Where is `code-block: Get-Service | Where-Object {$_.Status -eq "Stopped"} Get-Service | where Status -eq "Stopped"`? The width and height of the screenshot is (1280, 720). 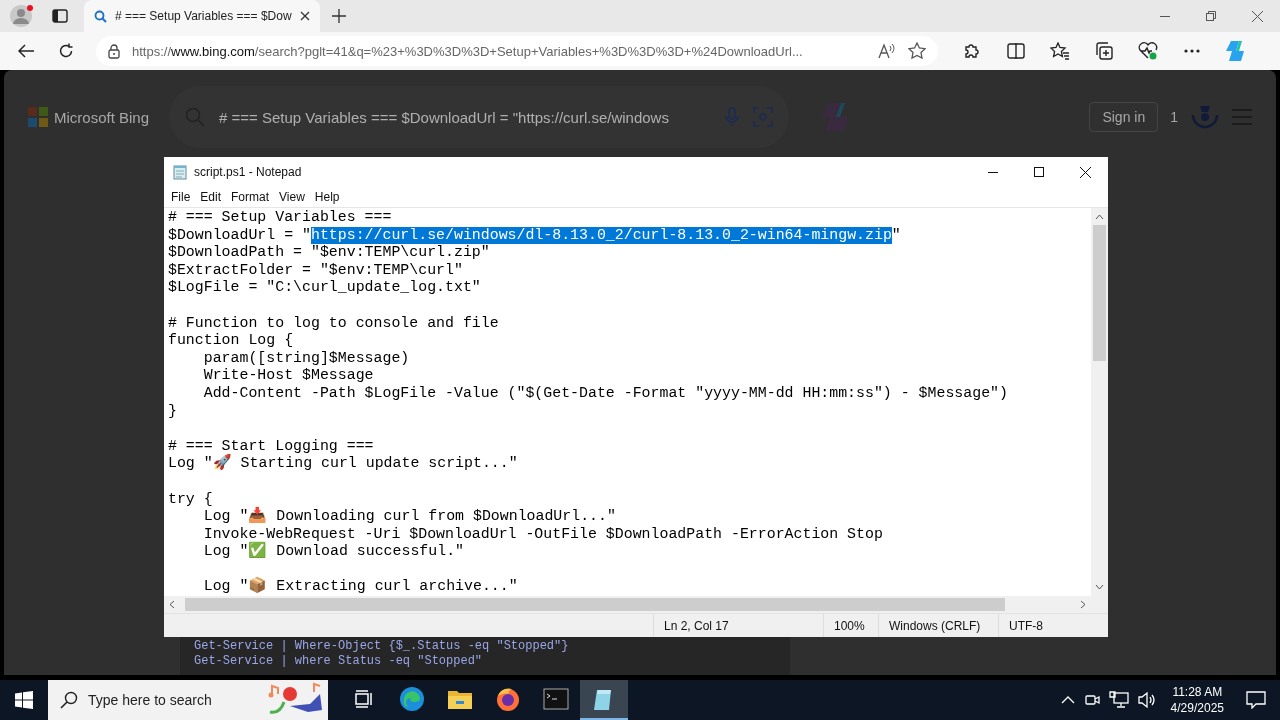 code-block: Get-Service | Where-Object {$_.Status -eq "Stopped"} Get-Service | where Status -eq "Stopped" is located at coordinates (485, 654).